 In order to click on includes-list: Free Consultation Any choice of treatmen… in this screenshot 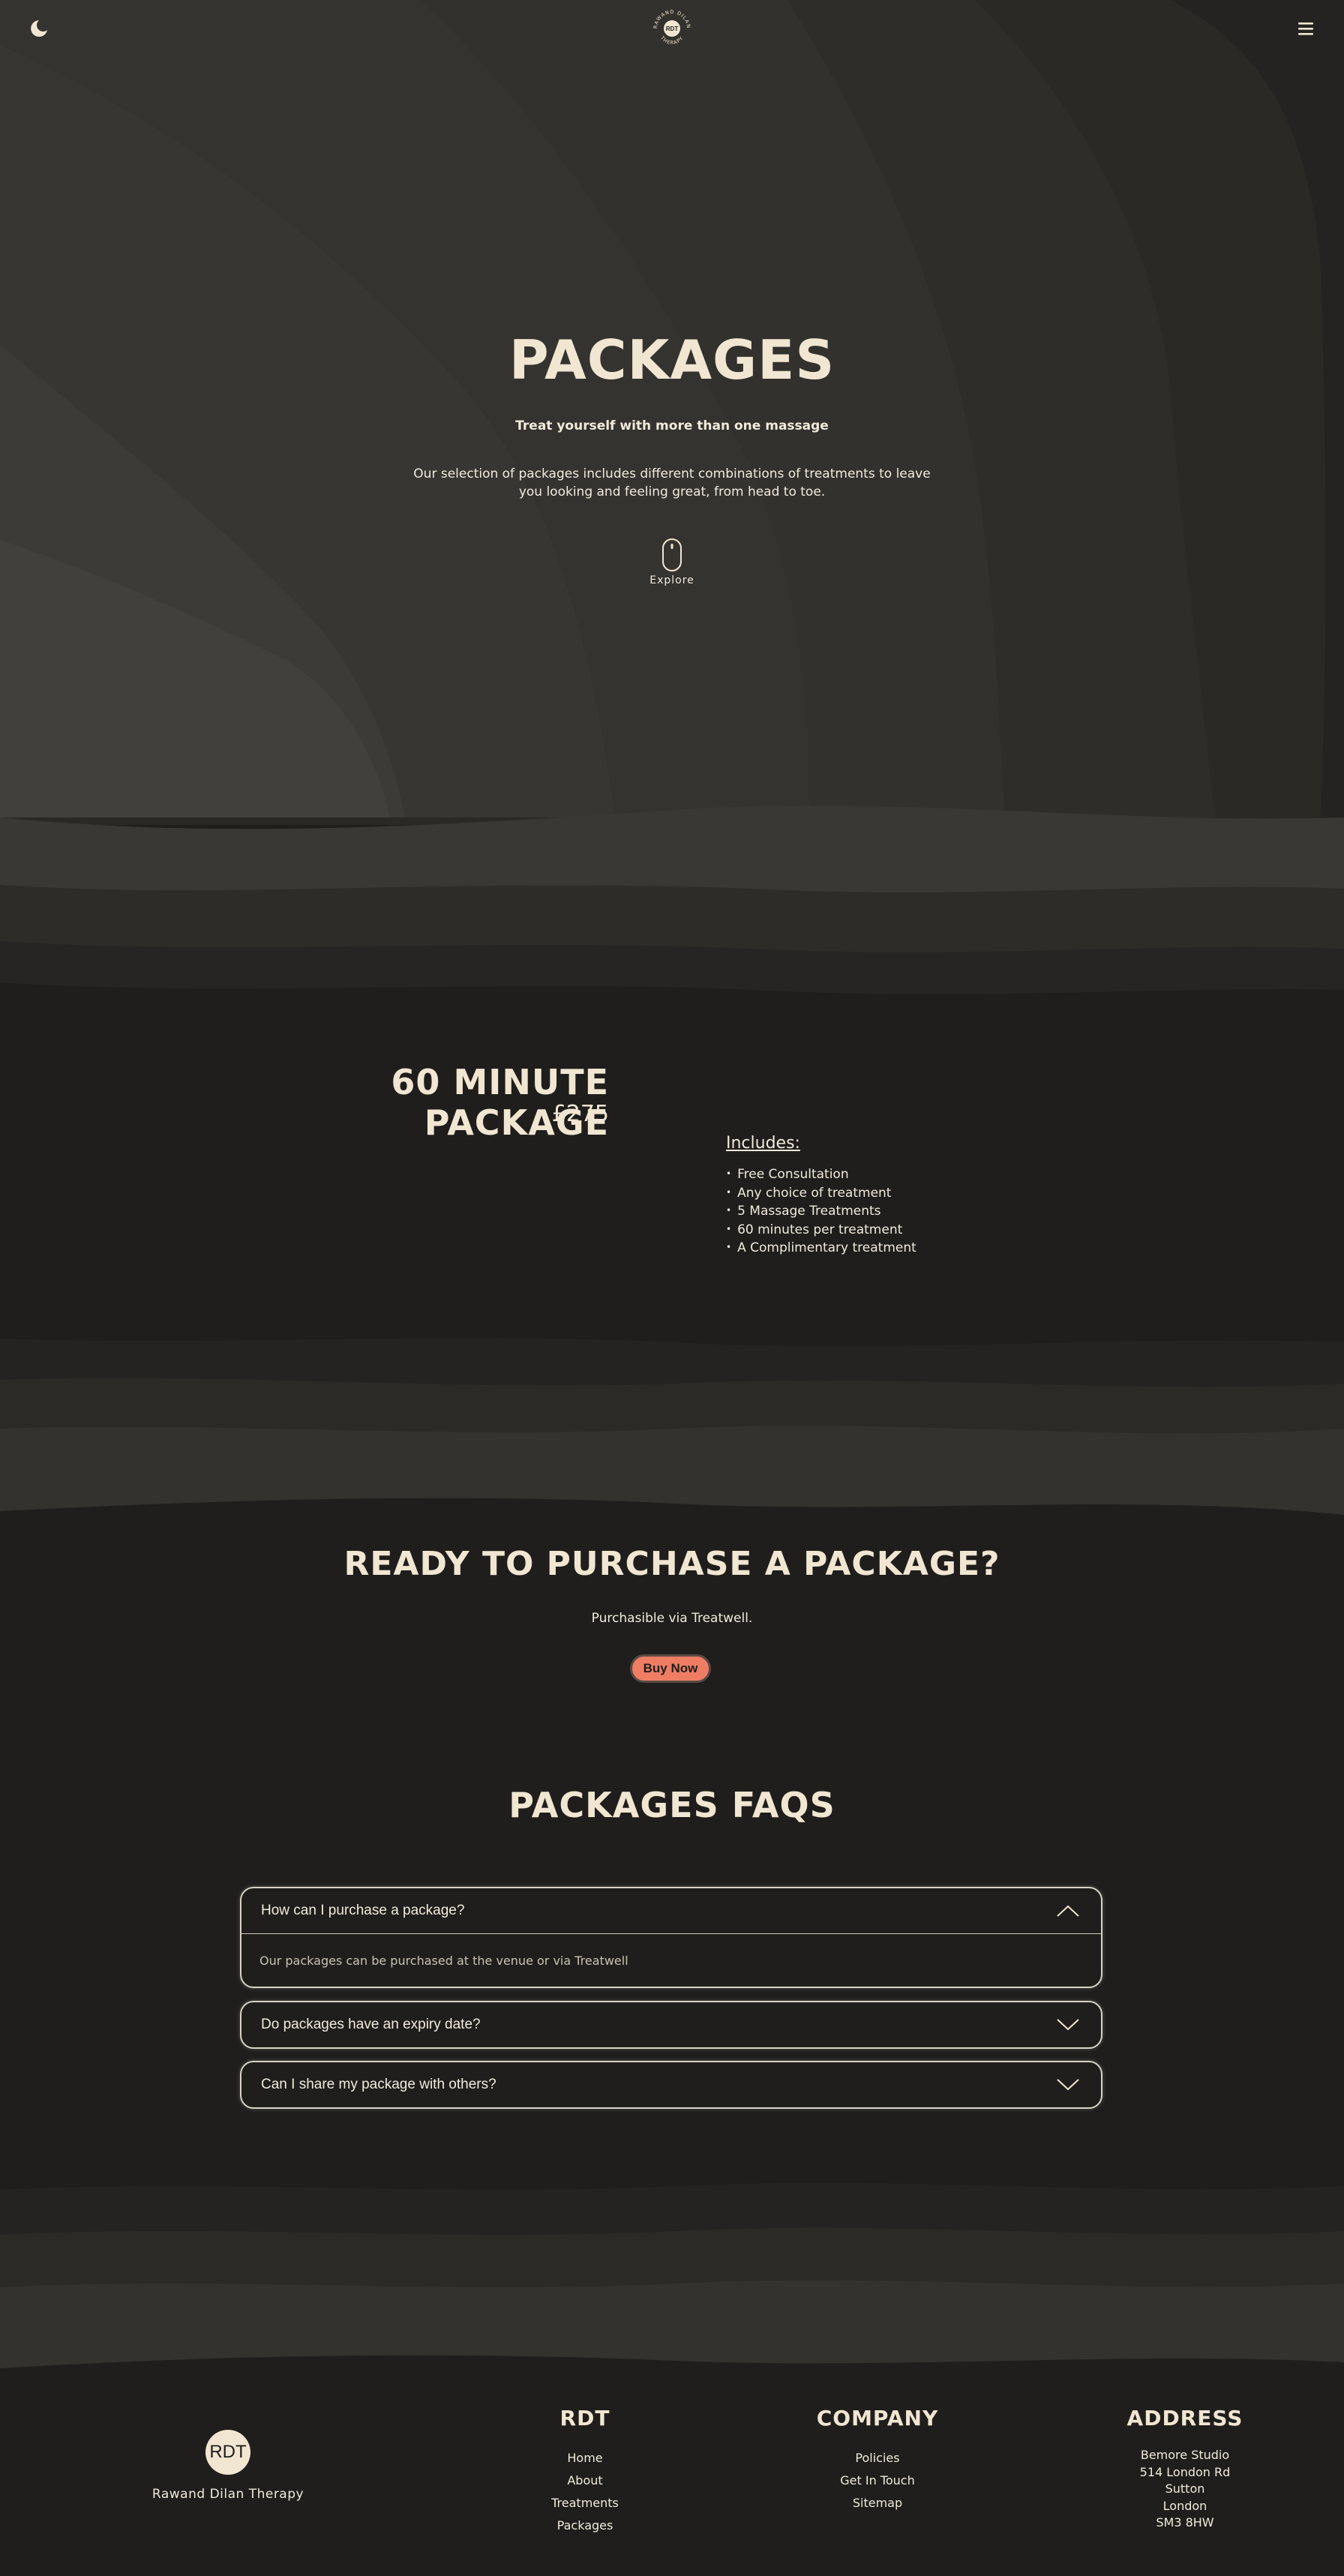, I will do `click(821, 1212)`.